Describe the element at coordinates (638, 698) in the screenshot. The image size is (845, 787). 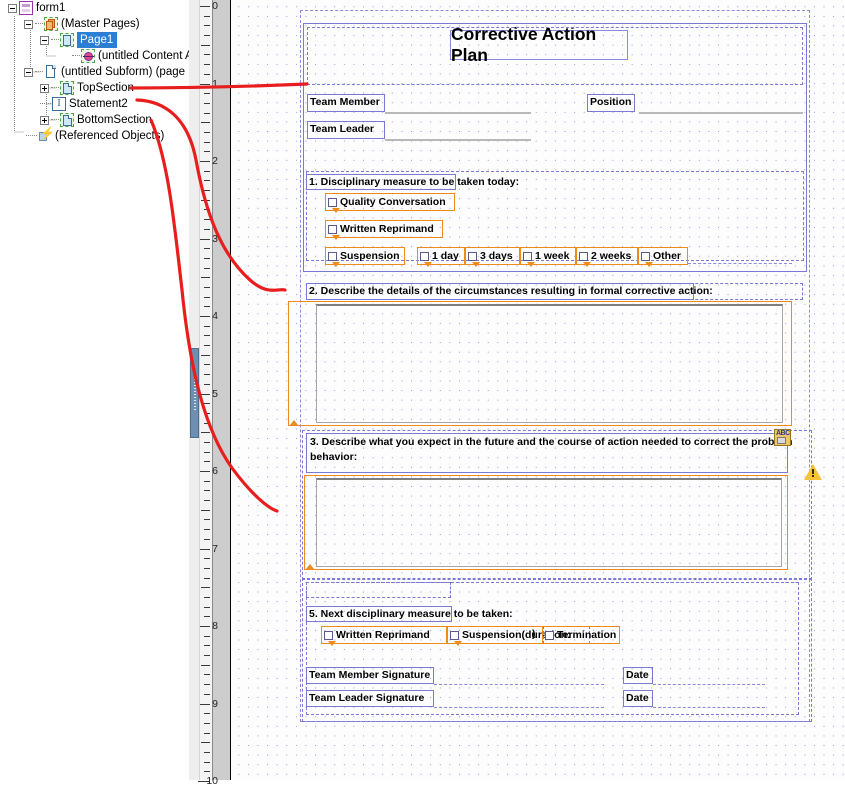
I see `label-date-2: Date` at that location.